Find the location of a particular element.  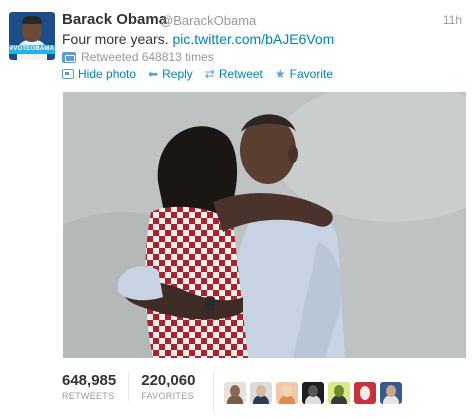

reply-button: ⬅ Reply is located at coordinates (170, 74).